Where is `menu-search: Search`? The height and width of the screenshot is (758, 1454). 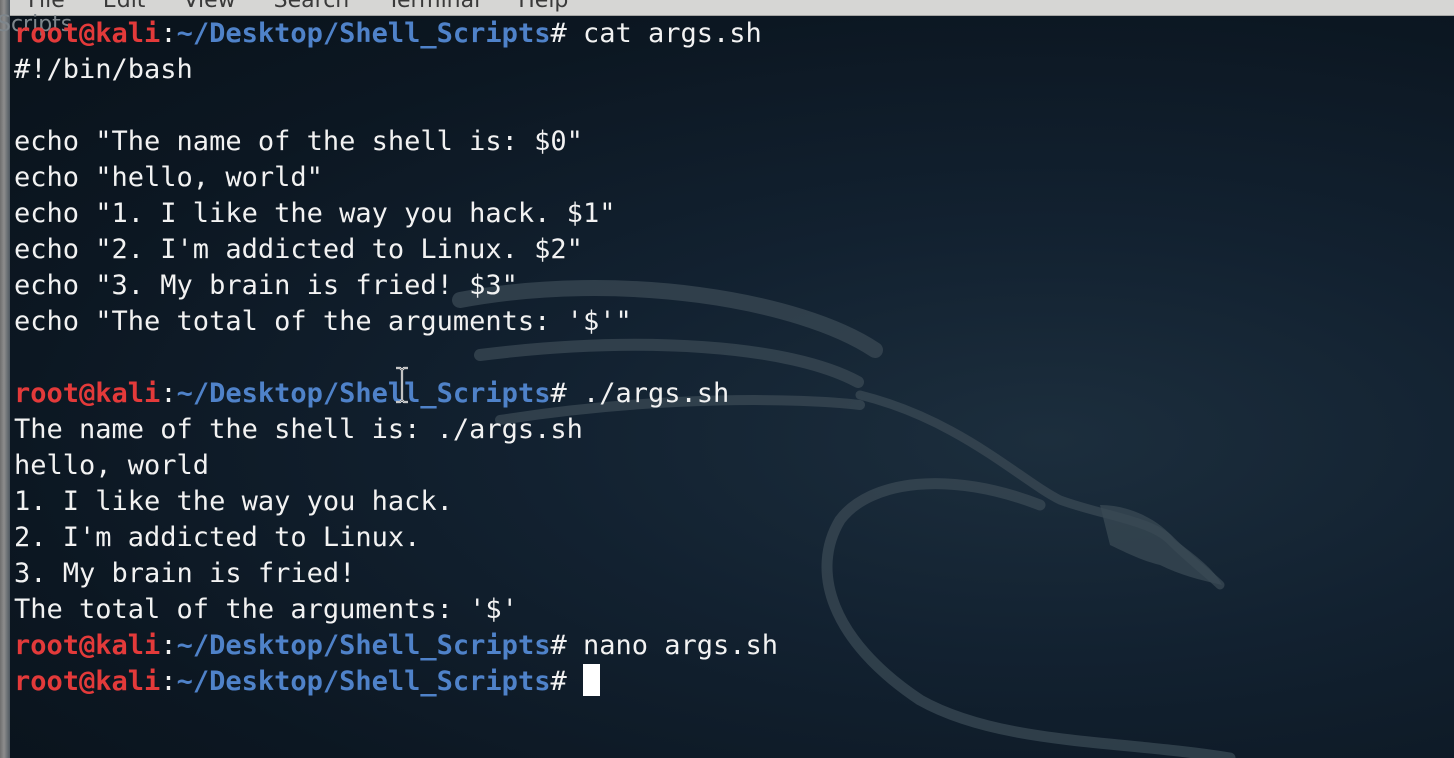 menu-search: Search is located at coordinates (312, 6).